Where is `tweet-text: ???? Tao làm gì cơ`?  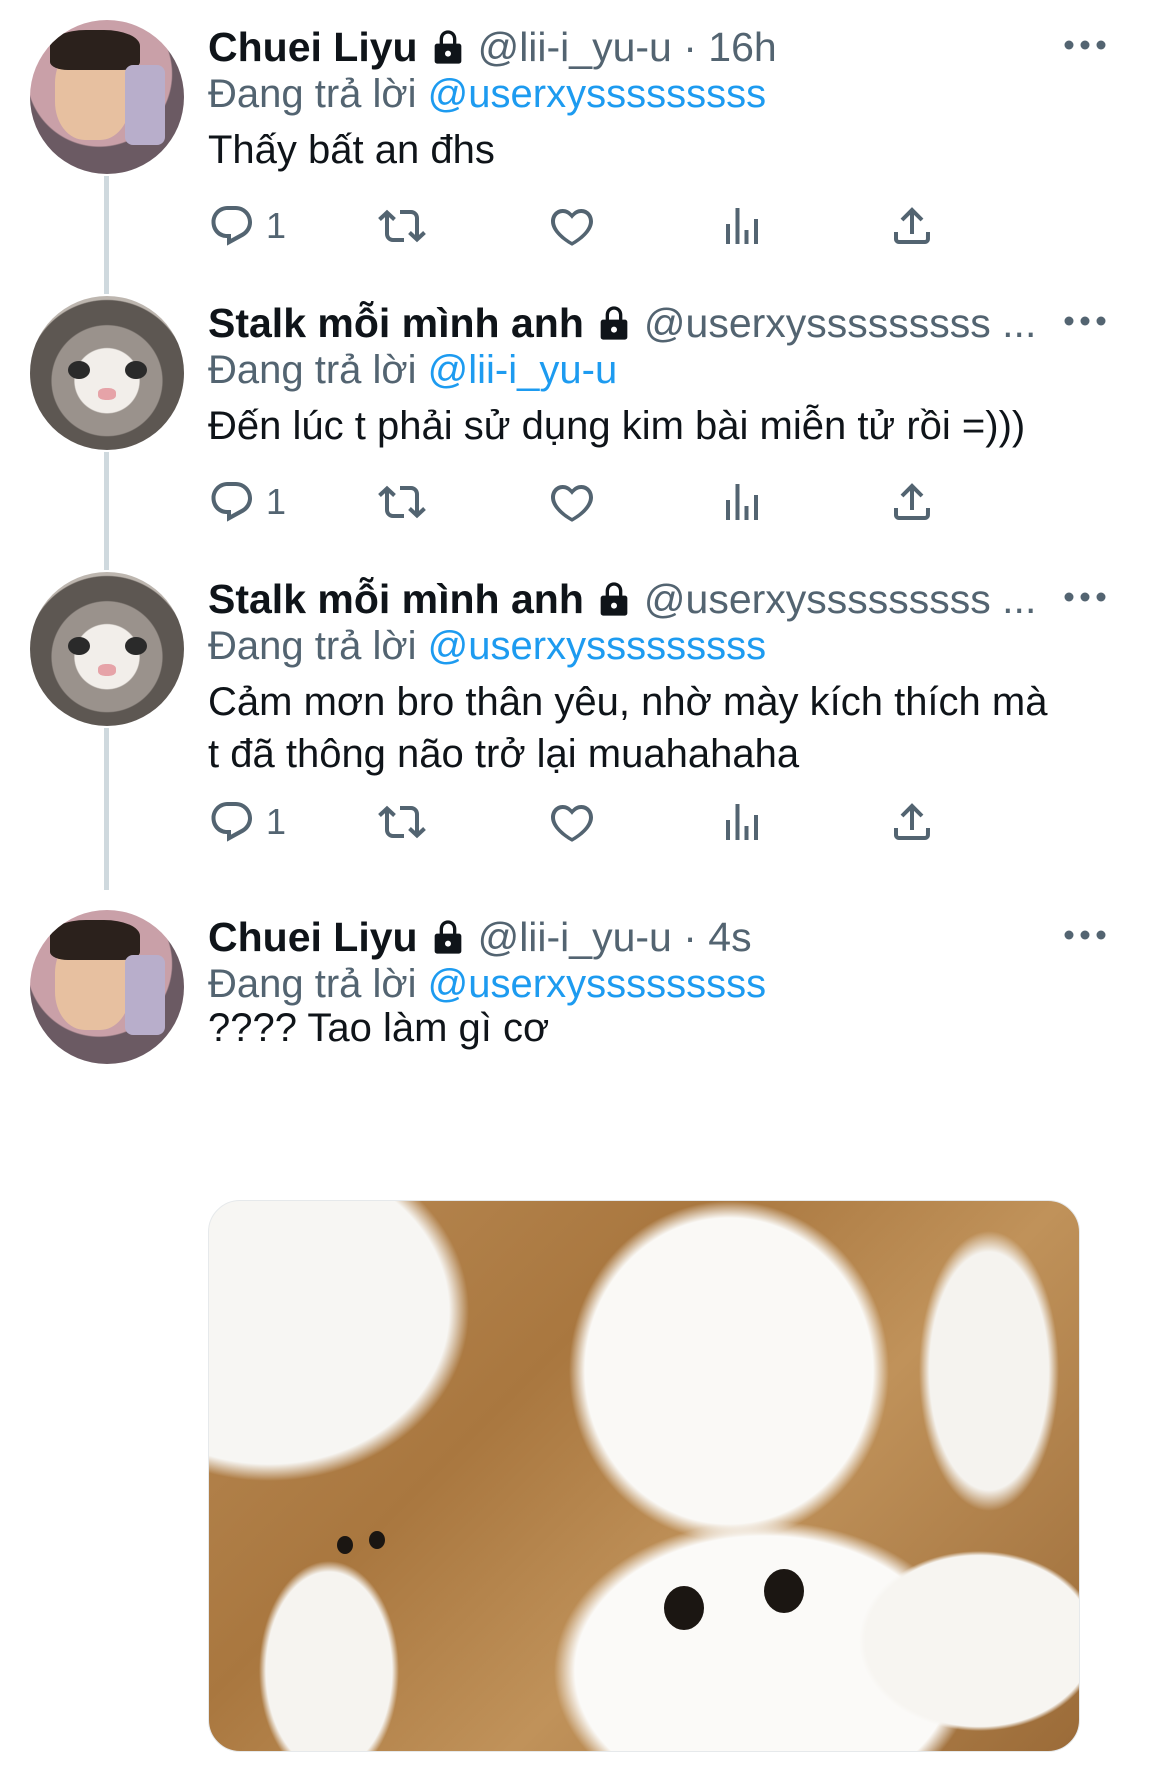
tweet-text: ???? Tao làm gì cơ is located at coordinates (379, 1028).